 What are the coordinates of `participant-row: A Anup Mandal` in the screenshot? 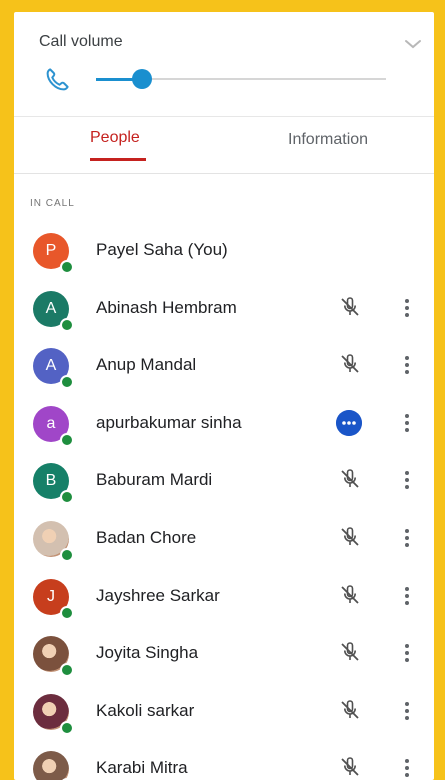 It's located at (224, 368).